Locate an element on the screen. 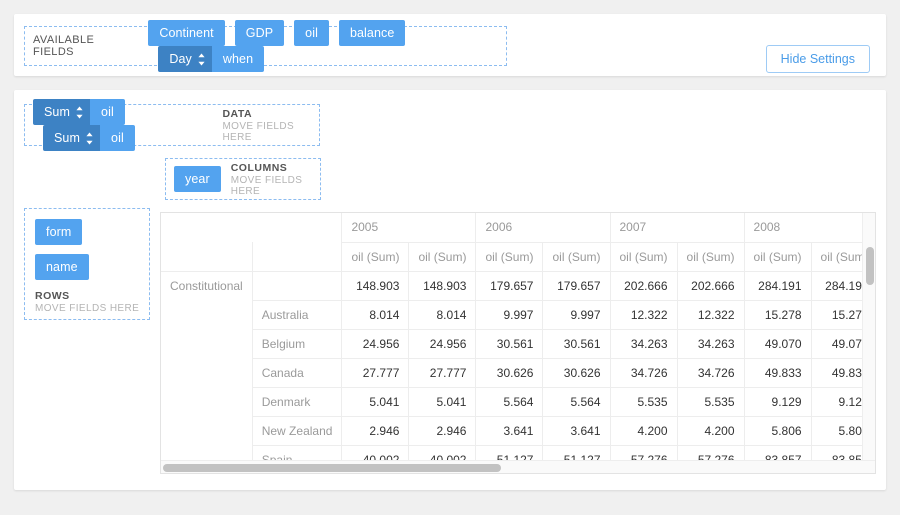 The width and height of the screenshot is (900, 515). field-chip-oil: oil is located at coordinates (311, 33).